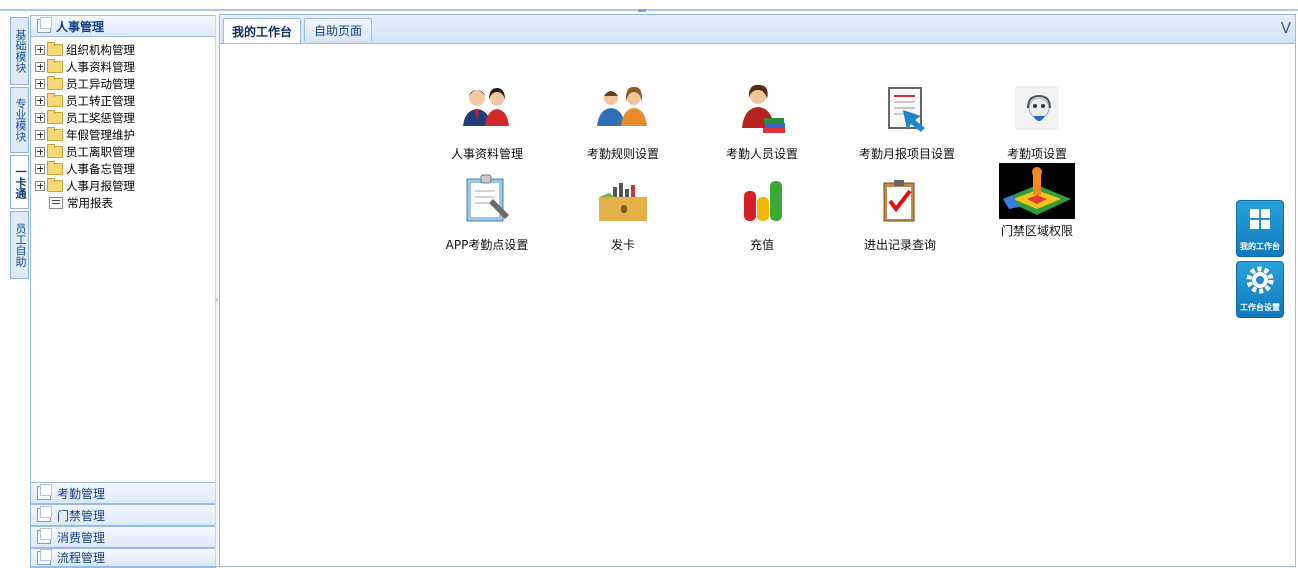 Image resolution: width=1298 pixels, height=568 pixels. I want to click on workspace-settings-button: 工作台设置, so click(1260, 289).